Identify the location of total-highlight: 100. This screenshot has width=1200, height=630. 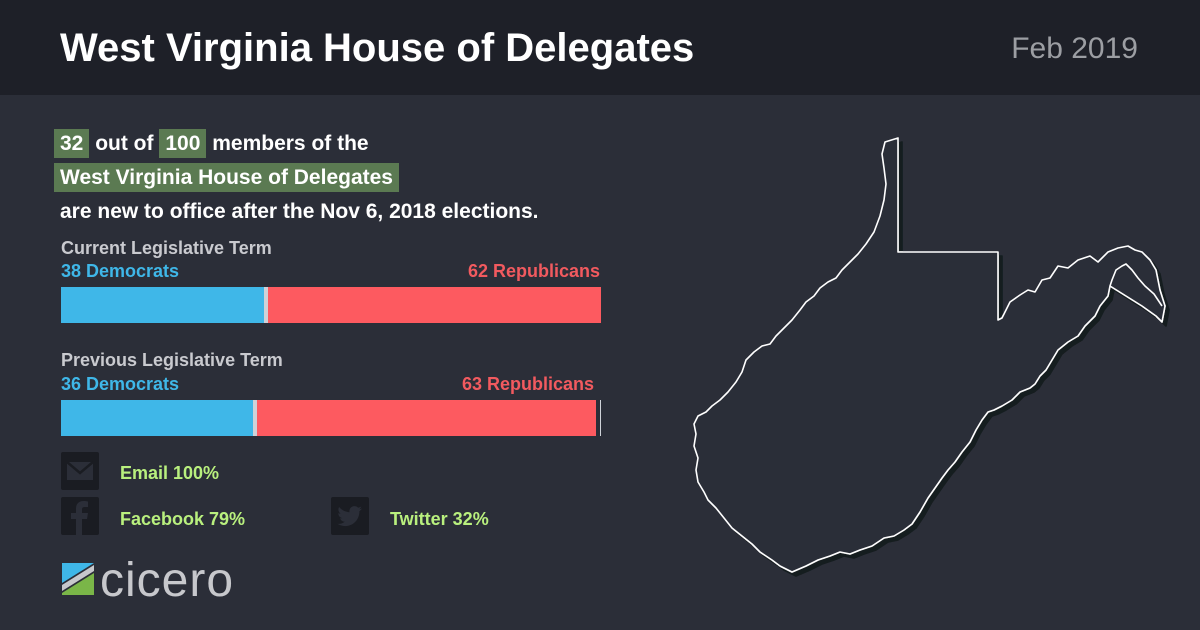
(183, 143).